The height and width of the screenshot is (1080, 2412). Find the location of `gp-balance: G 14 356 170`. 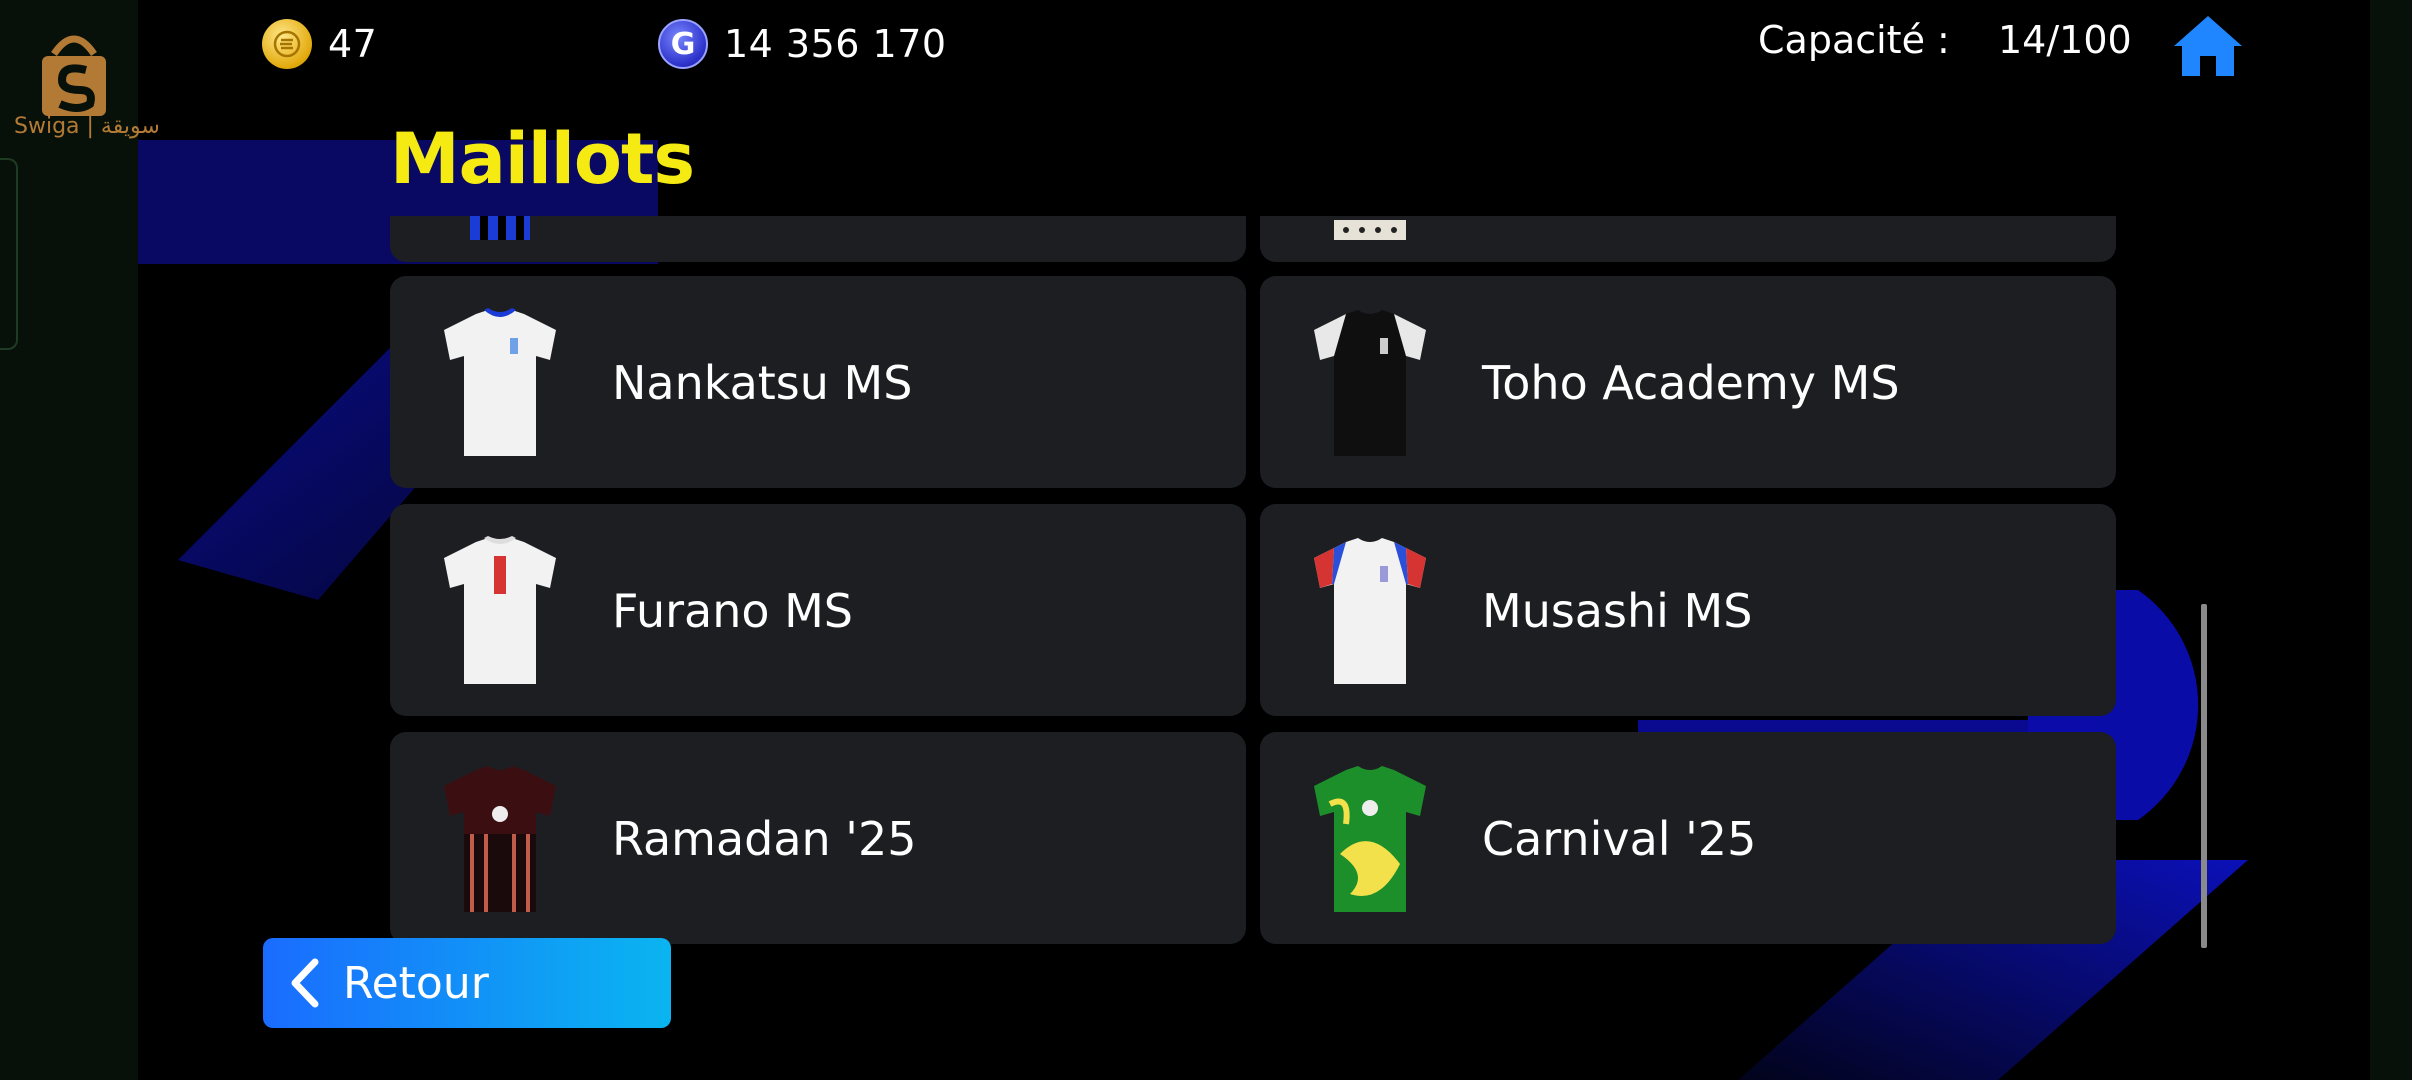

gp-balance: G 14 356 170 is located at coordinates (802, 44).